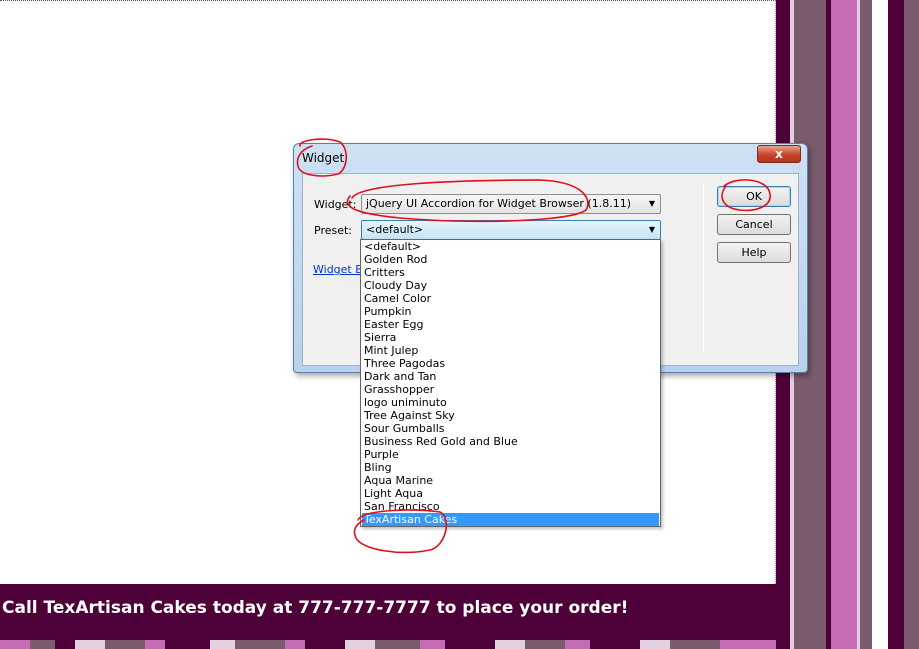 The height and width of the screenshot is (649, 919). Describe the element at coordinates (323, 158) in the screenshot. I see `dialog-title: Widget` at that location.